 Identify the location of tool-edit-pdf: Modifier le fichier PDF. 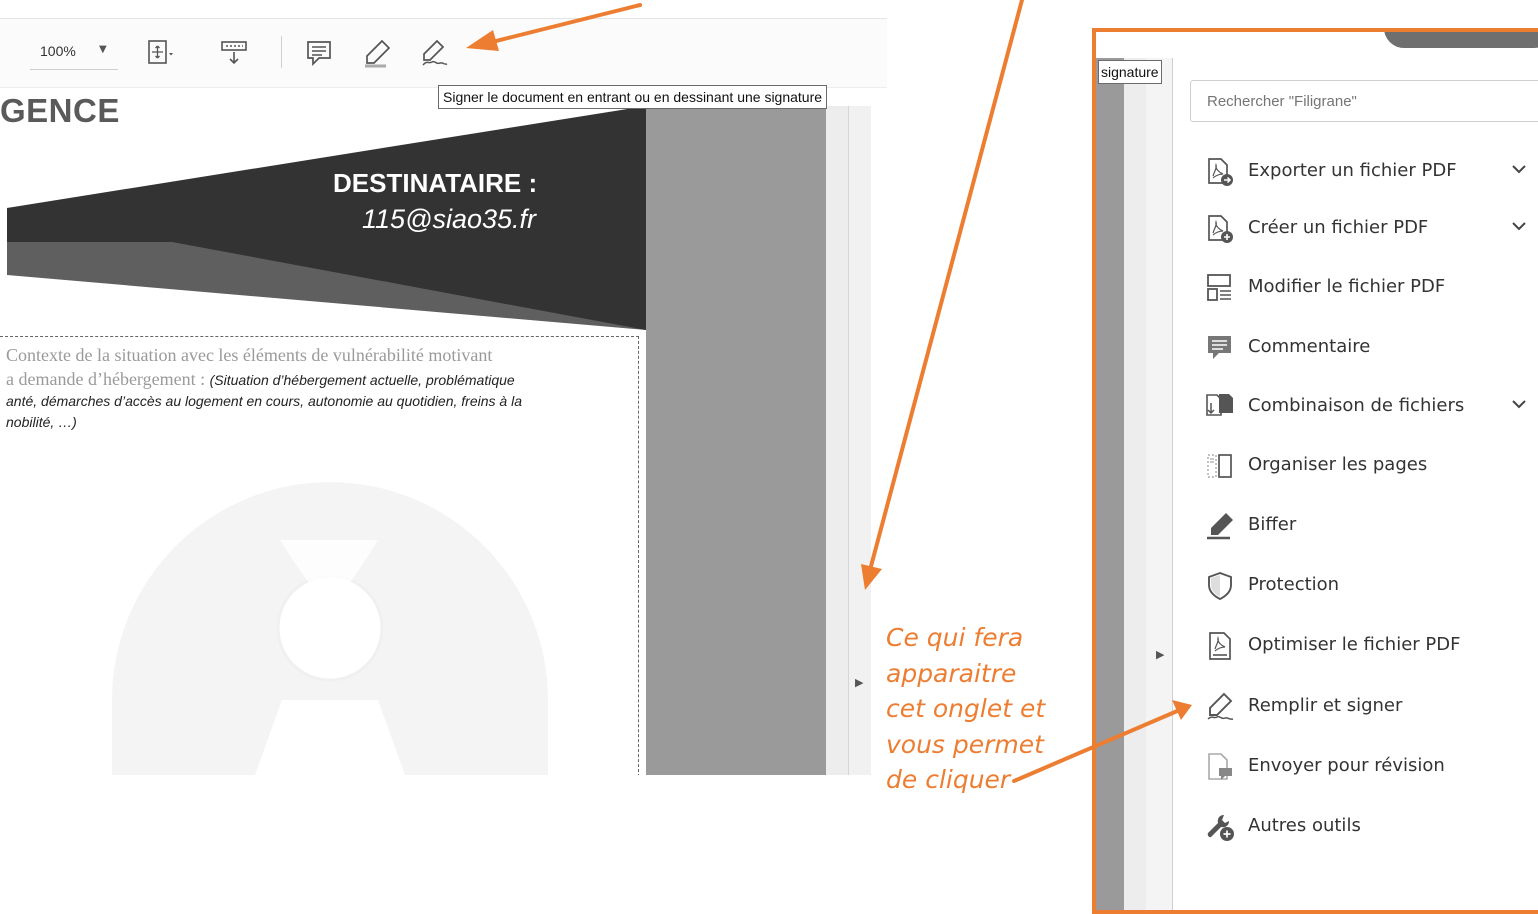
(1367, 288).